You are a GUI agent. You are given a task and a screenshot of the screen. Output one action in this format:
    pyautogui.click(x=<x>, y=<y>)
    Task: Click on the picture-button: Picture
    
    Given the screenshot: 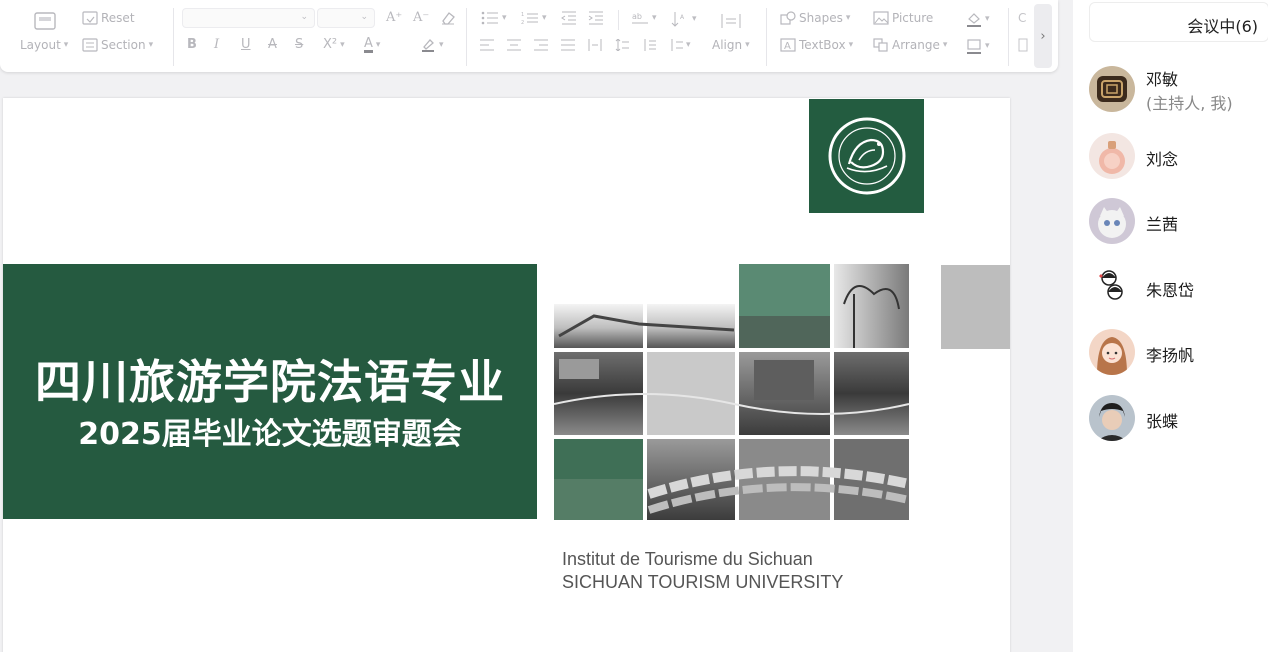 What is the action you would take?
    pyautogui.click(x=903, y=18)
    